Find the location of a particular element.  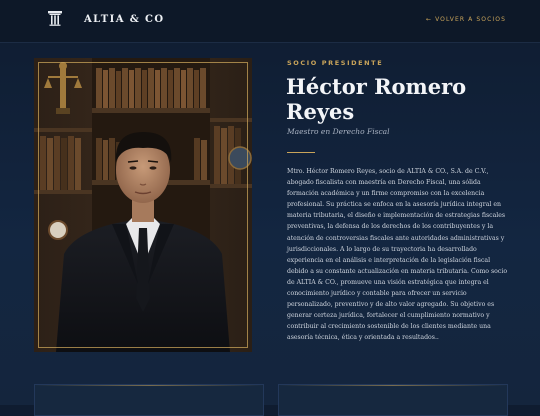

brand-name: ALTIA & CO is located at coordinates (124, 19).